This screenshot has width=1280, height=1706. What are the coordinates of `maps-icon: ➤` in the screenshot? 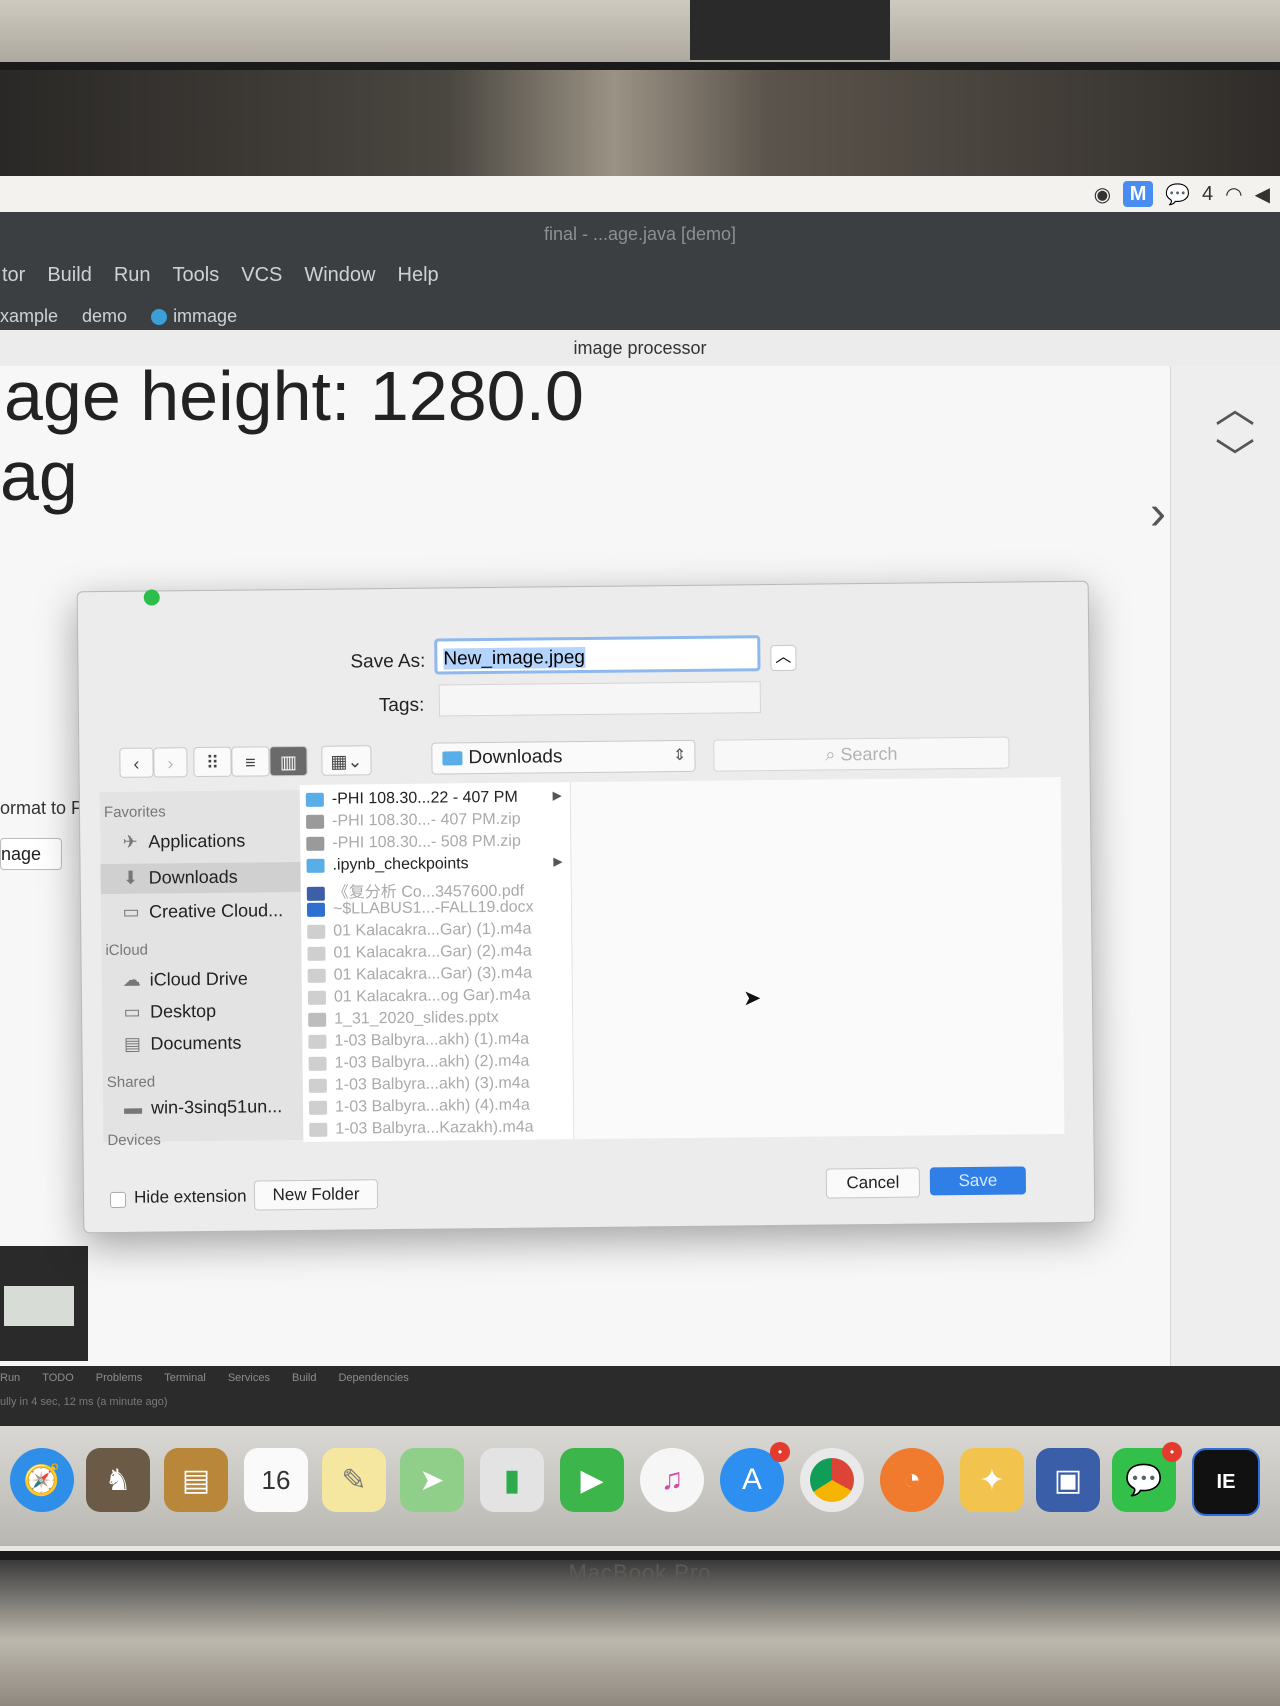 It's located at (432, 1480).